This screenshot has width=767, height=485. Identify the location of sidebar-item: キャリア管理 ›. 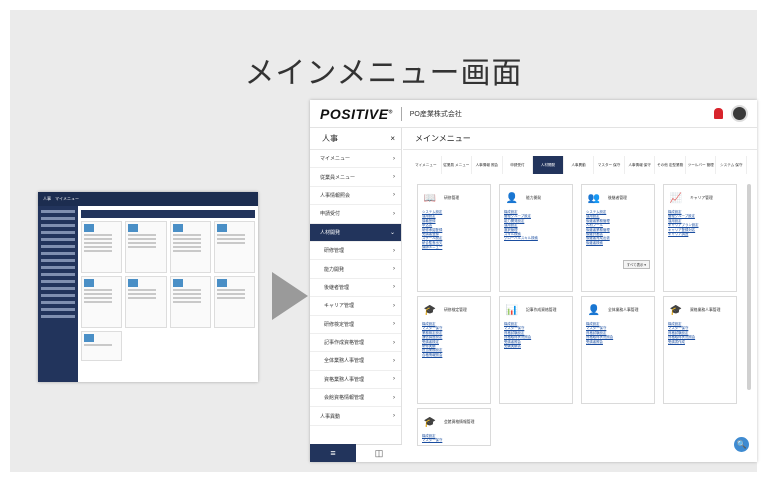
(355, 306).